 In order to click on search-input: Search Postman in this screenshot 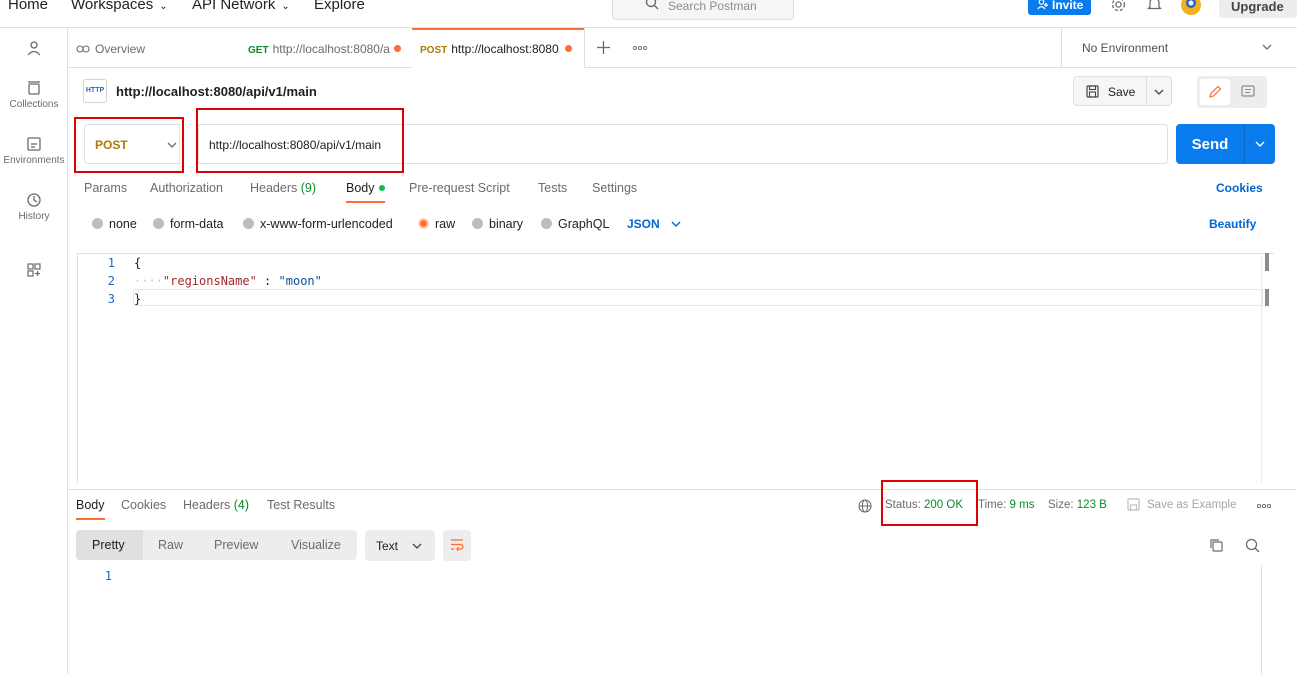, I will do `click(703, 10)`.